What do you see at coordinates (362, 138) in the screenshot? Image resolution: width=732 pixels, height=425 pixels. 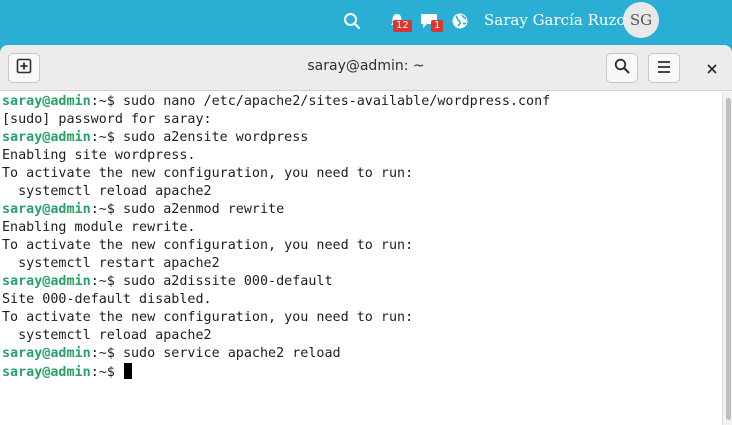 I see `terminal-prompt-line: saray@admin:~$ sudo a2ensite wordpress` at bounding box center [362, 138].